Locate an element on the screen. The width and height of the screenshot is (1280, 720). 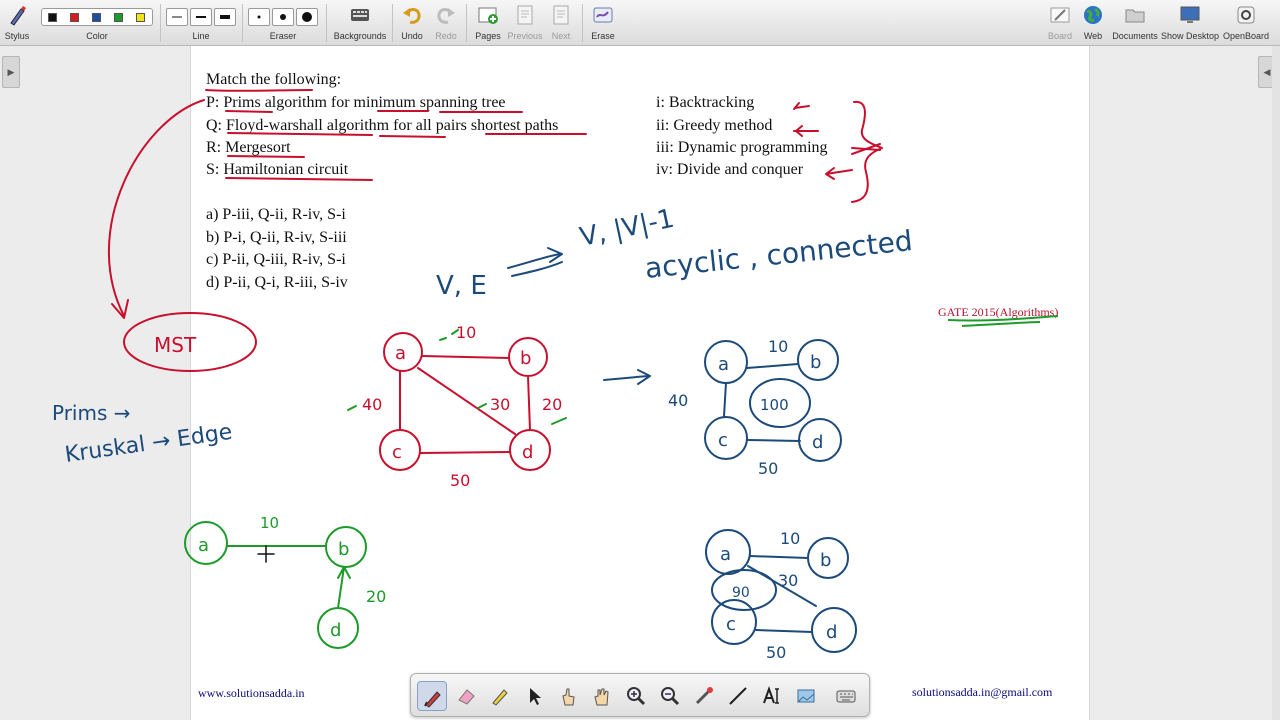
vertical-scrollbar is located at coordinates (1276, 383).